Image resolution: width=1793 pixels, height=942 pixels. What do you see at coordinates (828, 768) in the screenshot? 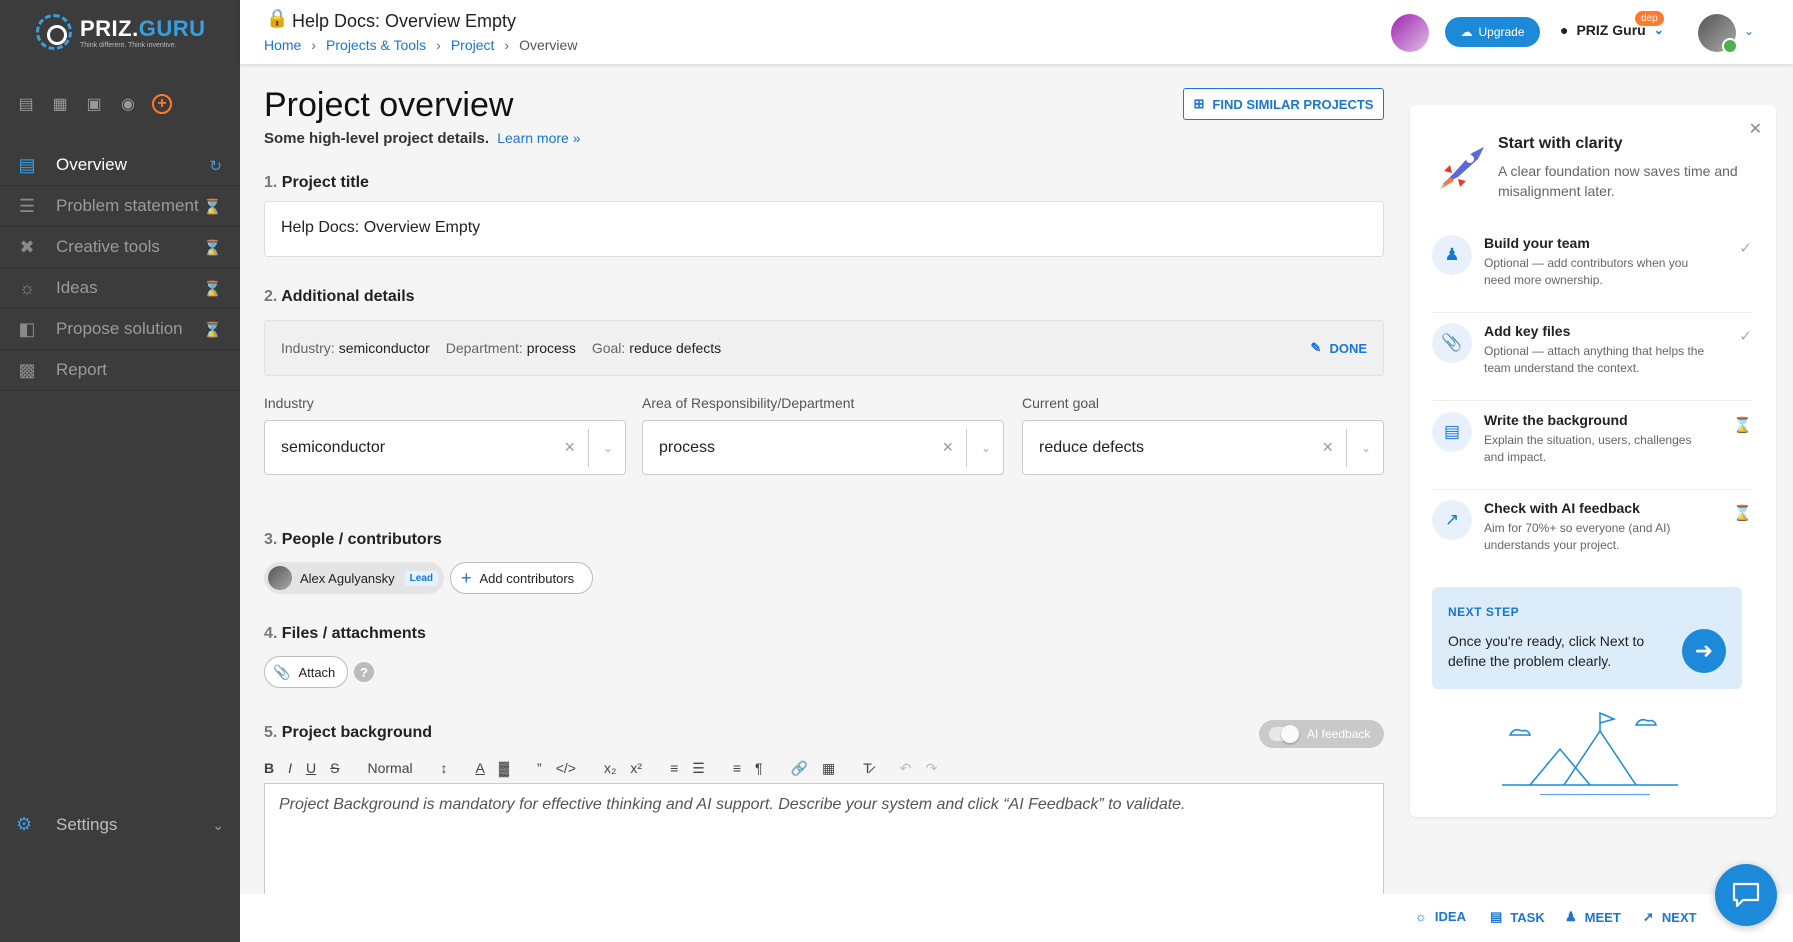
I see `image-icon: ▦` at bounding box center [828, 768].